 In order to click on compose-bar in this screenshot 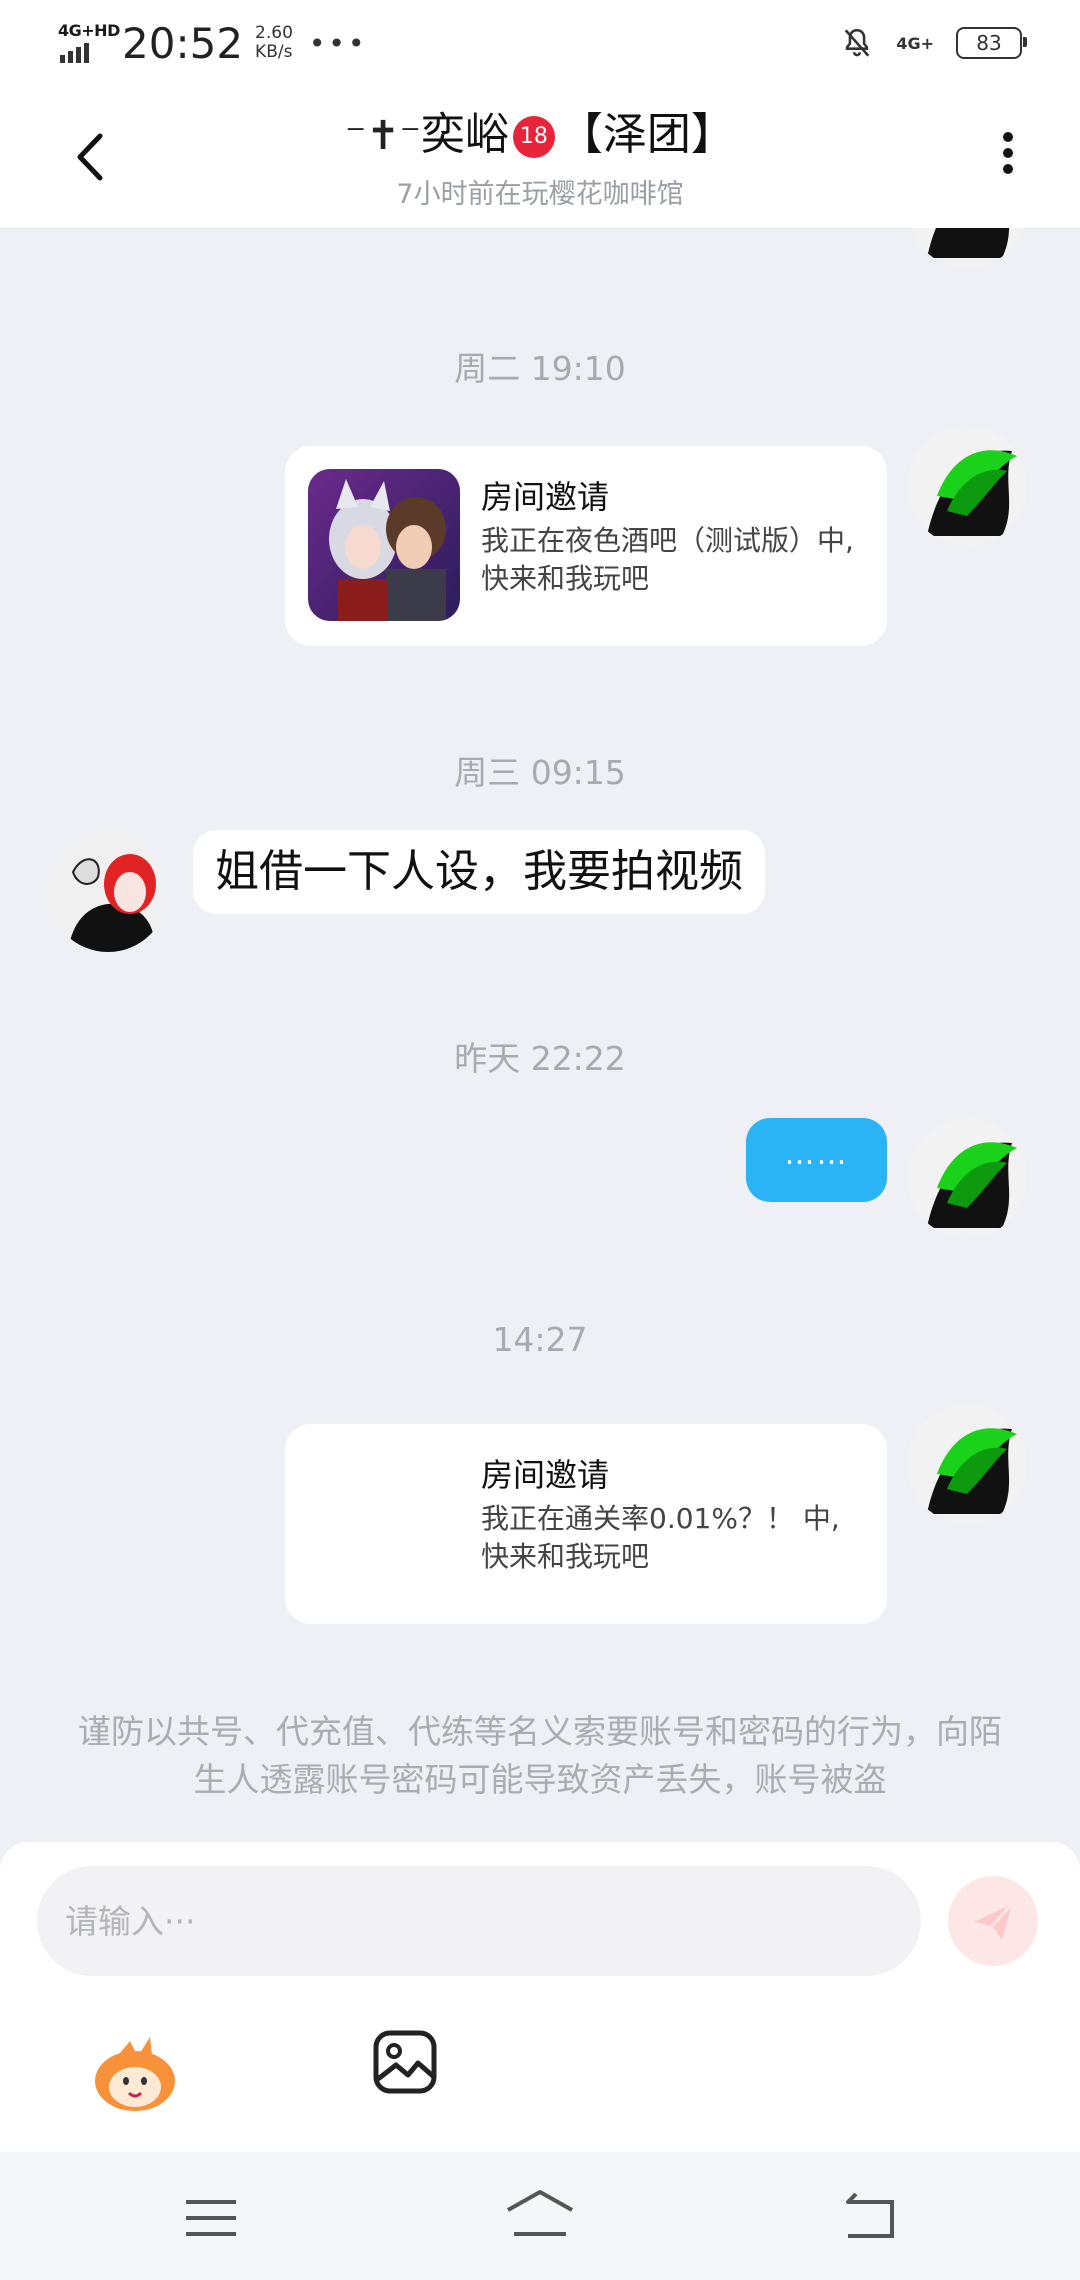, I will do `click(540, 1997)`.